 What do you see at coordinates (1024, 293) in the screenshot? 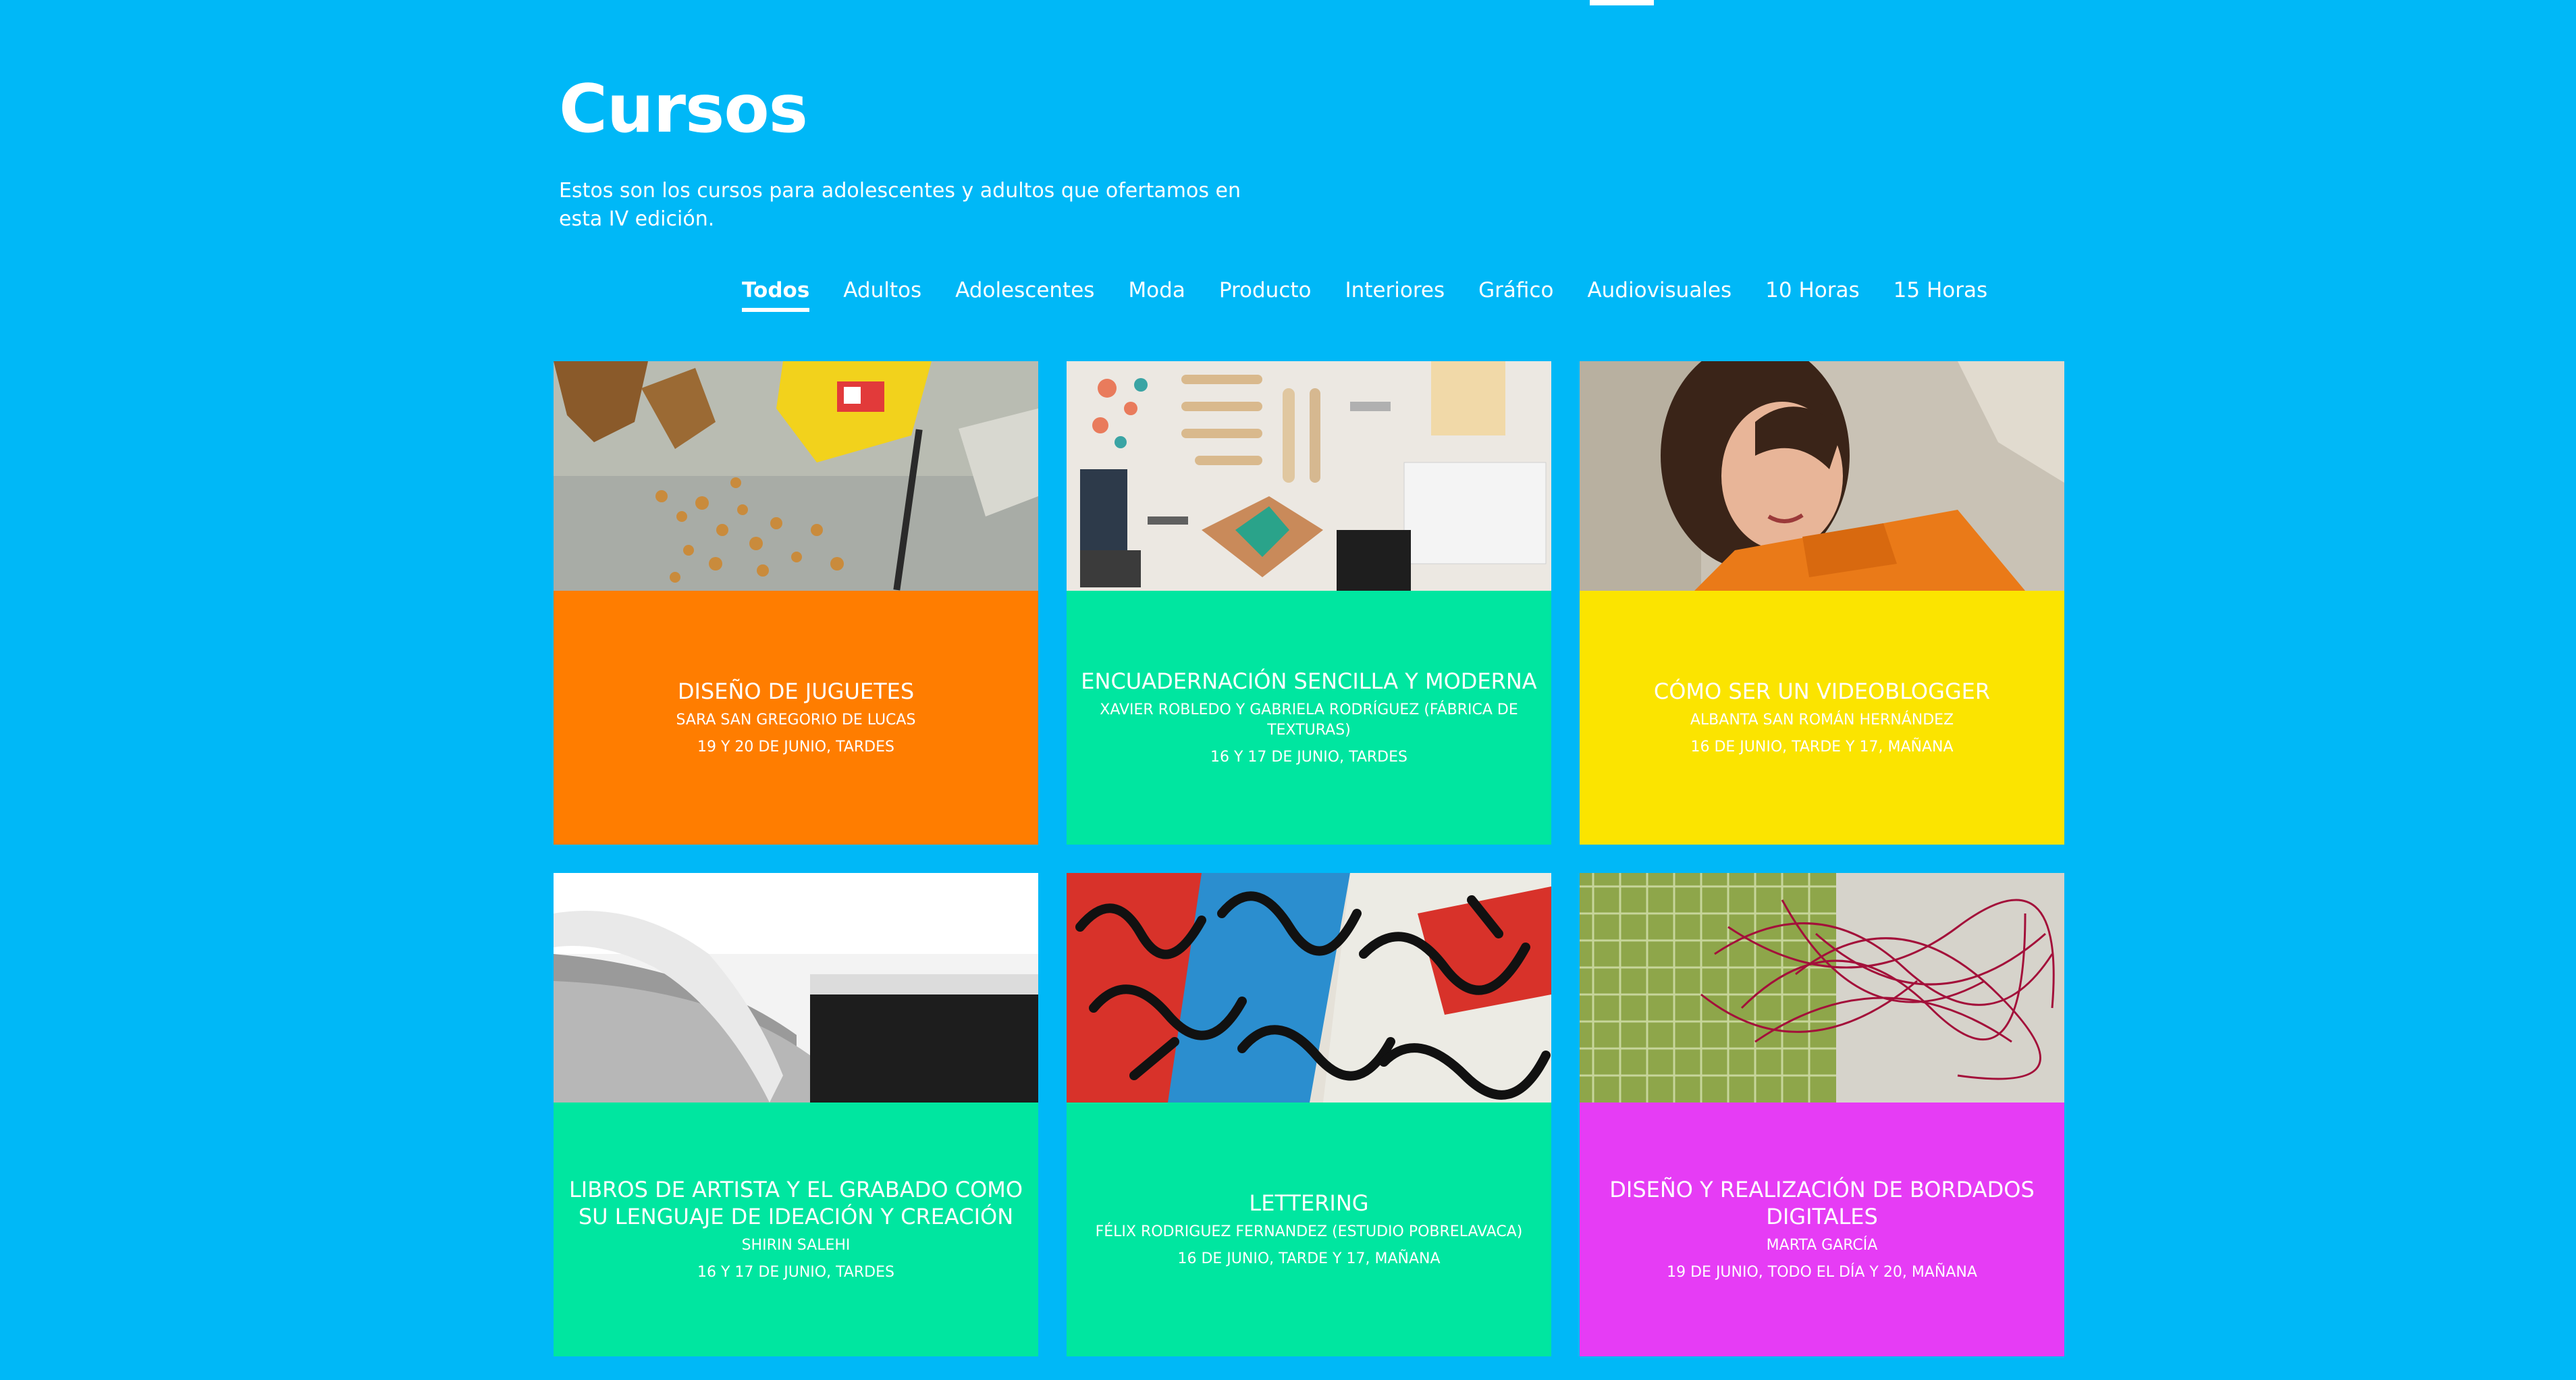
I see `filter-tab-adolescentes: Adolescentes` at bounding box center [1024, 293].